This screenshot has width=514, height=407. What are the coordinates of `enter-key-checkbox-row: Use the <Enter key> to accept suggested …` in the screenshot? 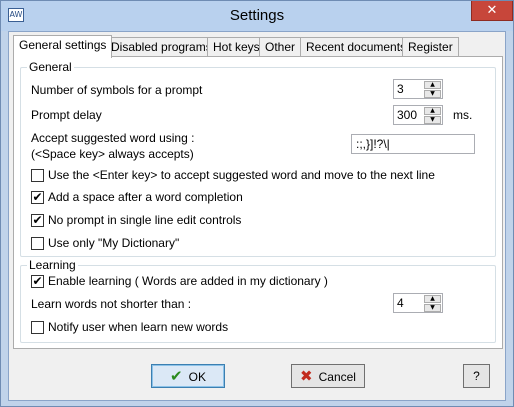 It's located at (261, 176).